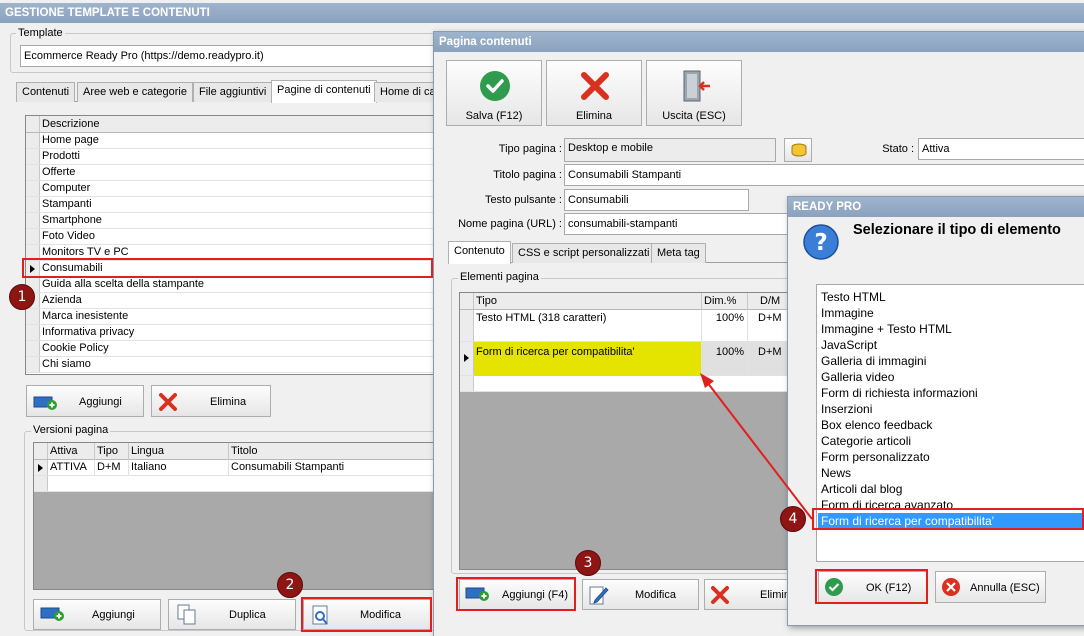 The image size is (1084, 636). I want to click on annotation-arrow, so click(756, 446).